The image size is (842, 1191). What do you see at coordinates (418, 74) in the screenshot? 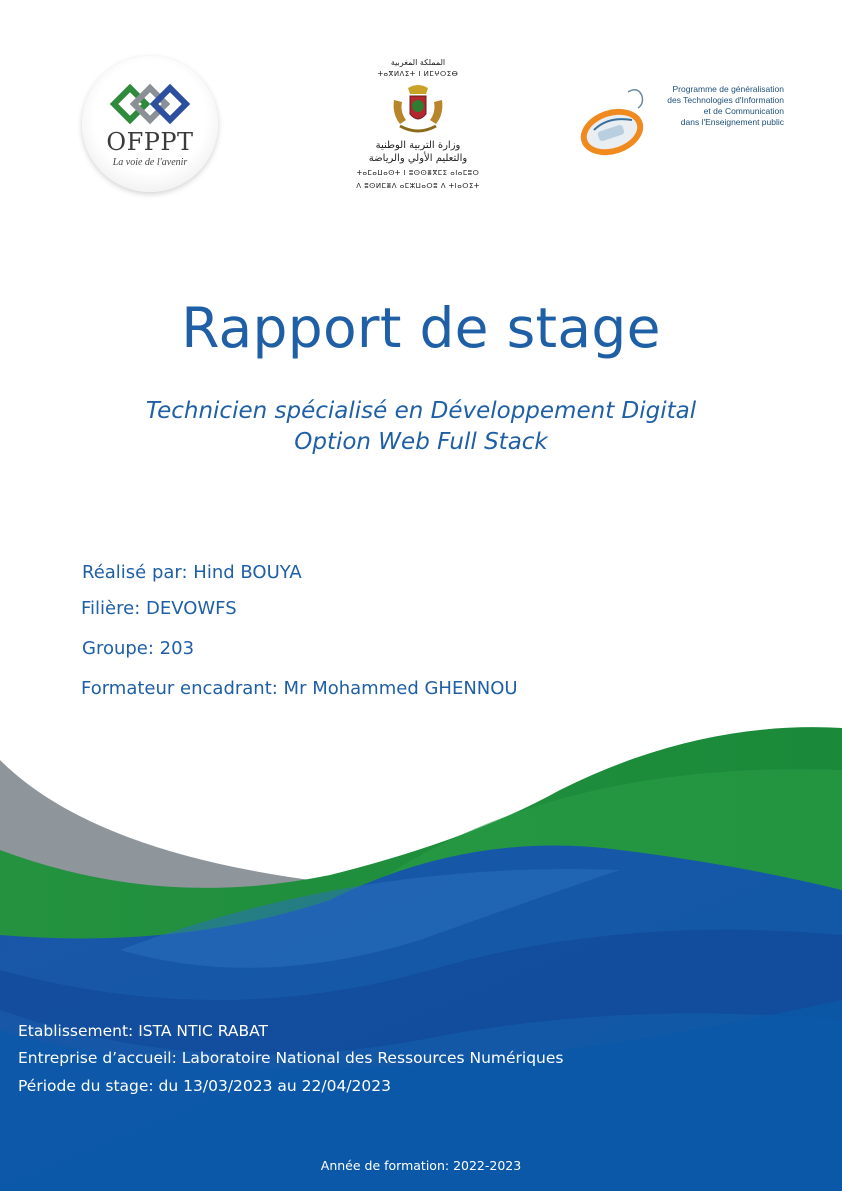
I see `ministry-tifinagh-top: ⵜⴰⴳⵍⴷⵉⵜ ⵏ ⵍⵎⵖⵔⵉⴱ` at bounding box center [418, 74].